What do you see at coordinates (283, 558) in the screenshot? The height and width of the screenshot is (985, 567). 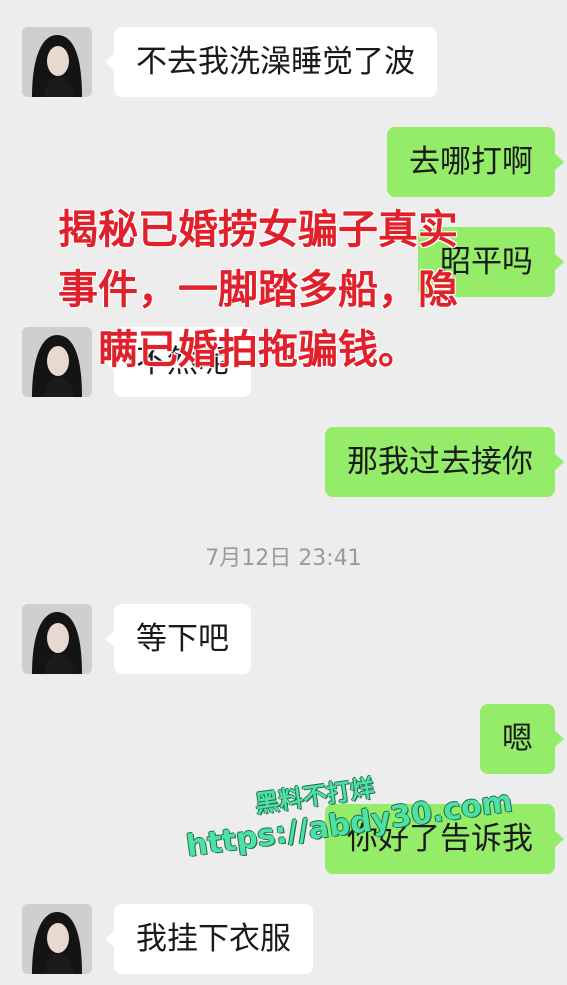 I see `chat-timestamp: 7月12日 23:41` at bounding box center [283, 558].